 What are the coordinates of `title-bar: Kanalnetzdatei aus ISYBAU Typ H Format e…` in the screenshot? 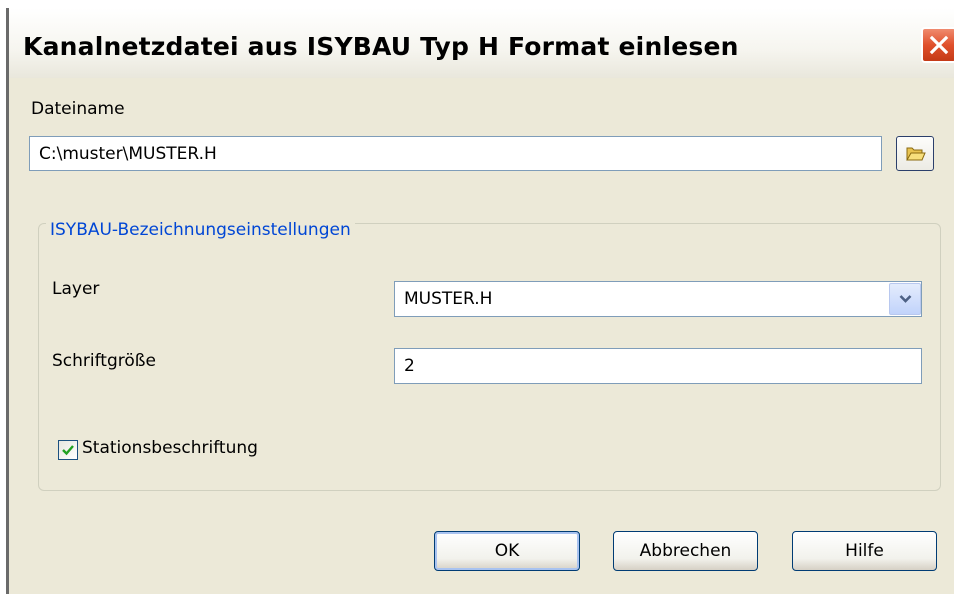 It's located at (481, 43).